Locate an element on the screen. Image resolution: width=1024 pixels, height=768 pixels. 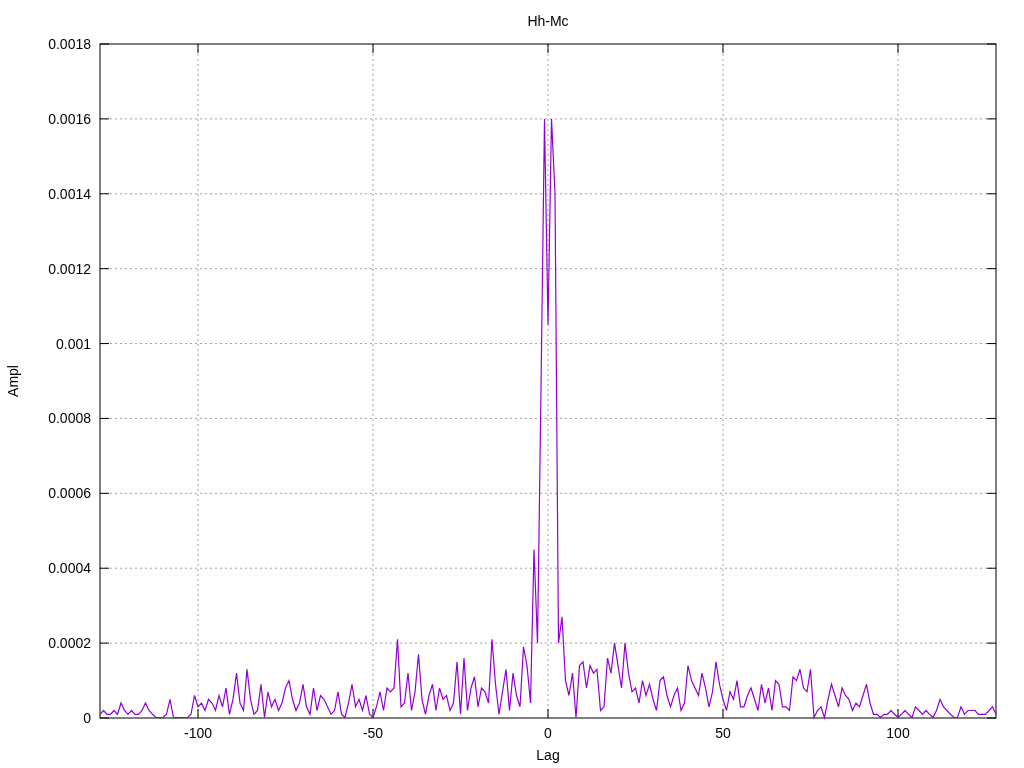
y-tick-label: 0.0004 is located at coordinates (69, 568).